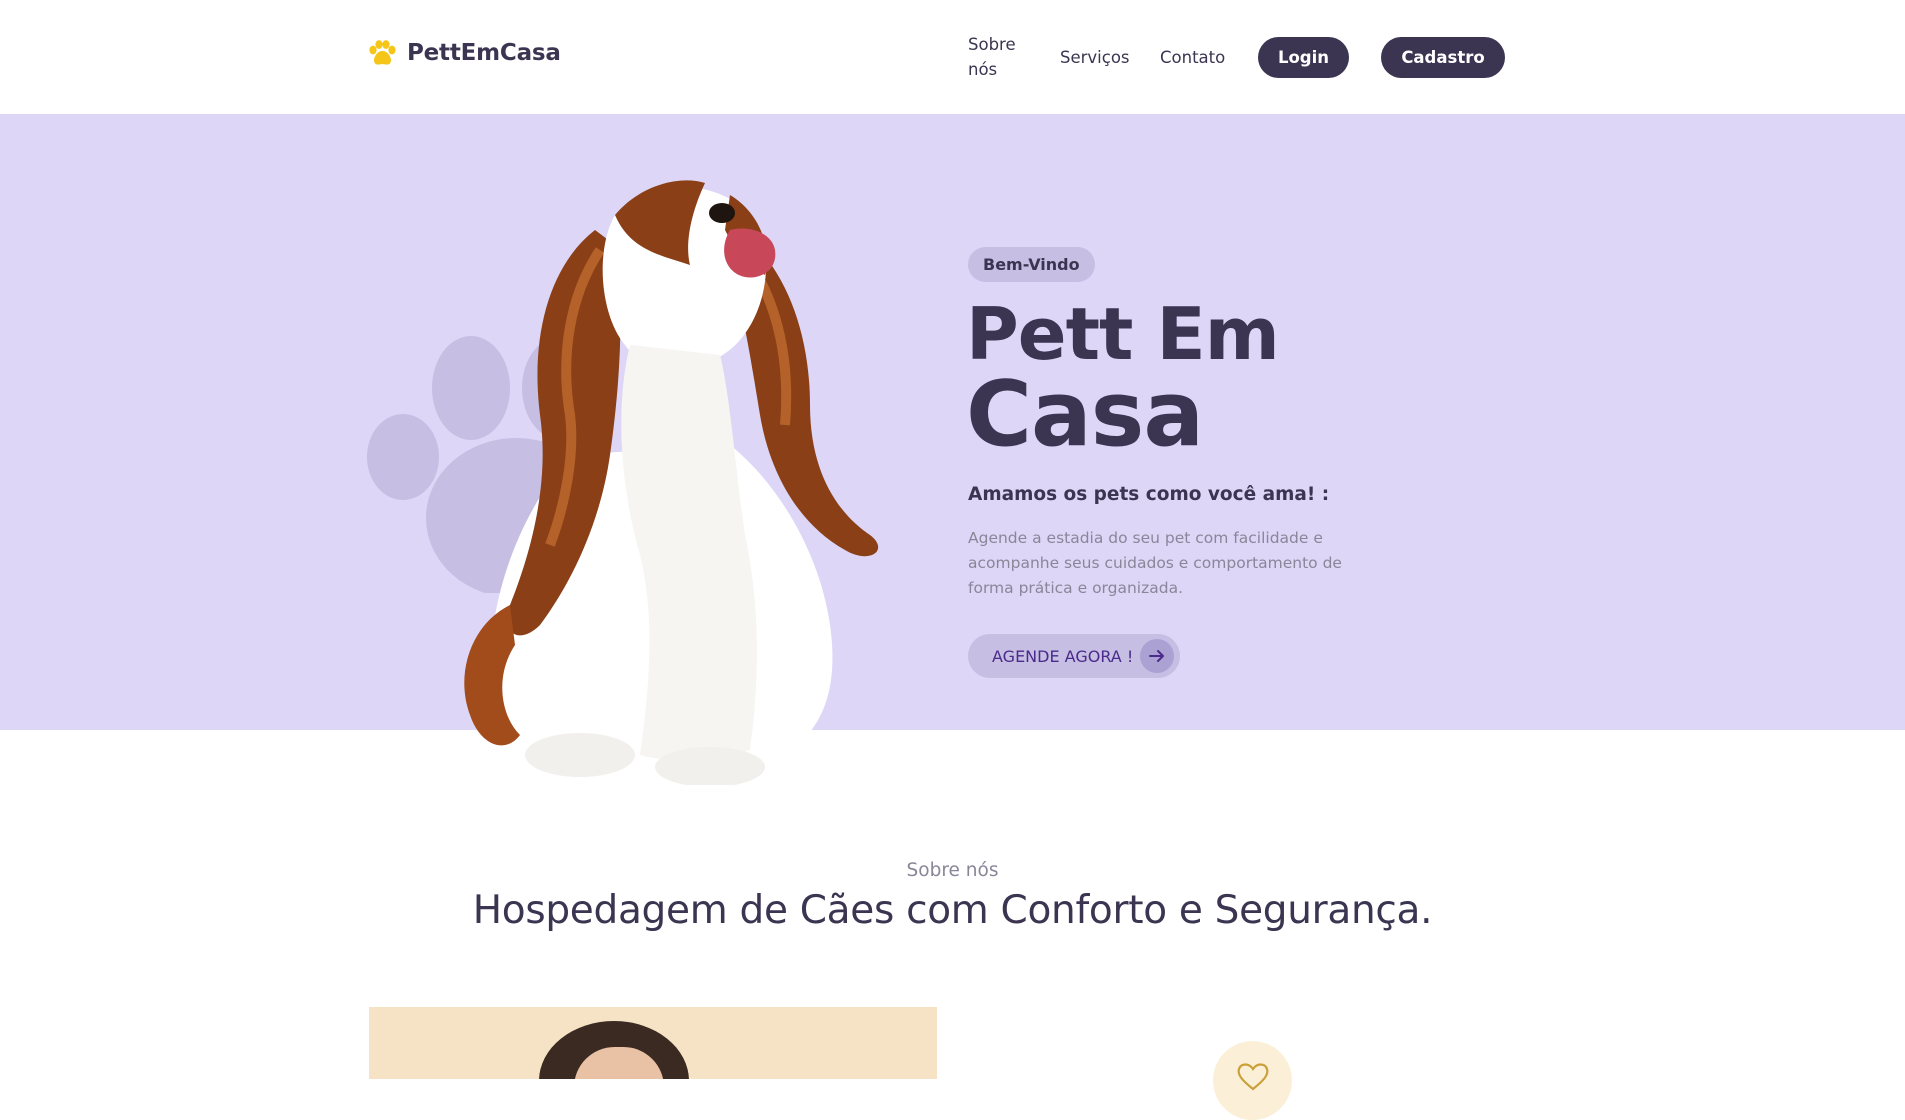  What do you see at coordinates (1252, 1080) in the screenshot?
I see `feature-heart-icon` at bounding box center [1252, 1080].